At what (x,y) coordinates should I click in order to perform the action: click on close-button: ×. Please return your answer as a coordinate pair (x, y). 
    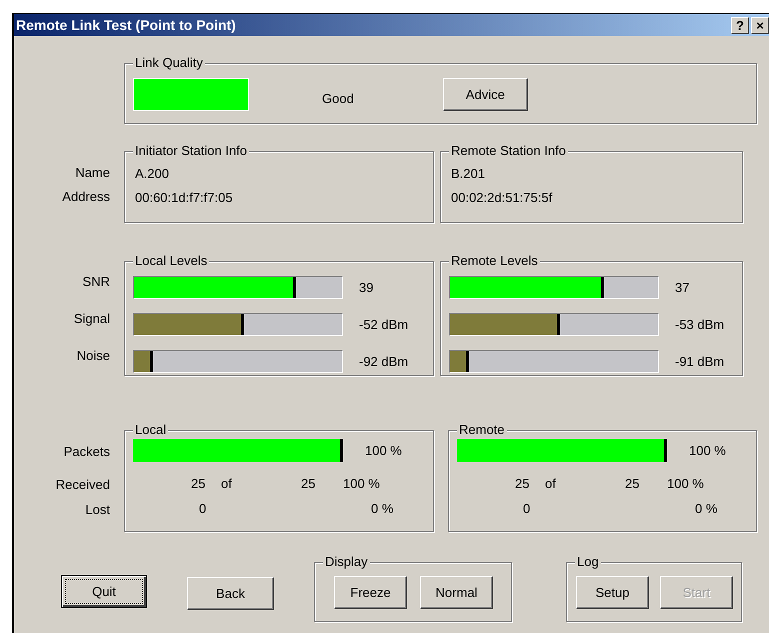
    Looking at the image, I should click on (760, 25).